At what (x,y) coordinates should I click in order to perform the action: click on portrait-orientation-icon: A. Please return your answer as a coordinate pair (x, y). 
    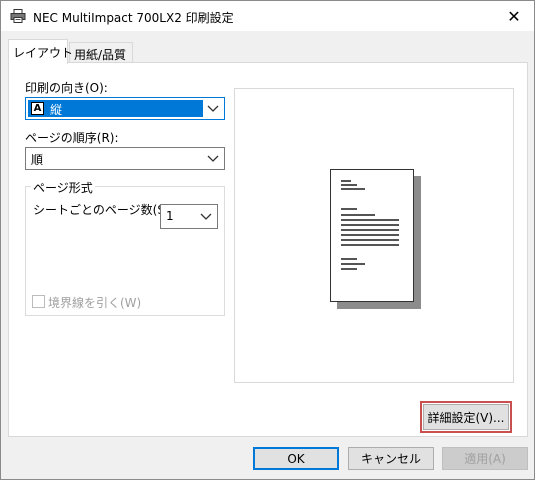
    Looking at the image, I should click on (37, 108).